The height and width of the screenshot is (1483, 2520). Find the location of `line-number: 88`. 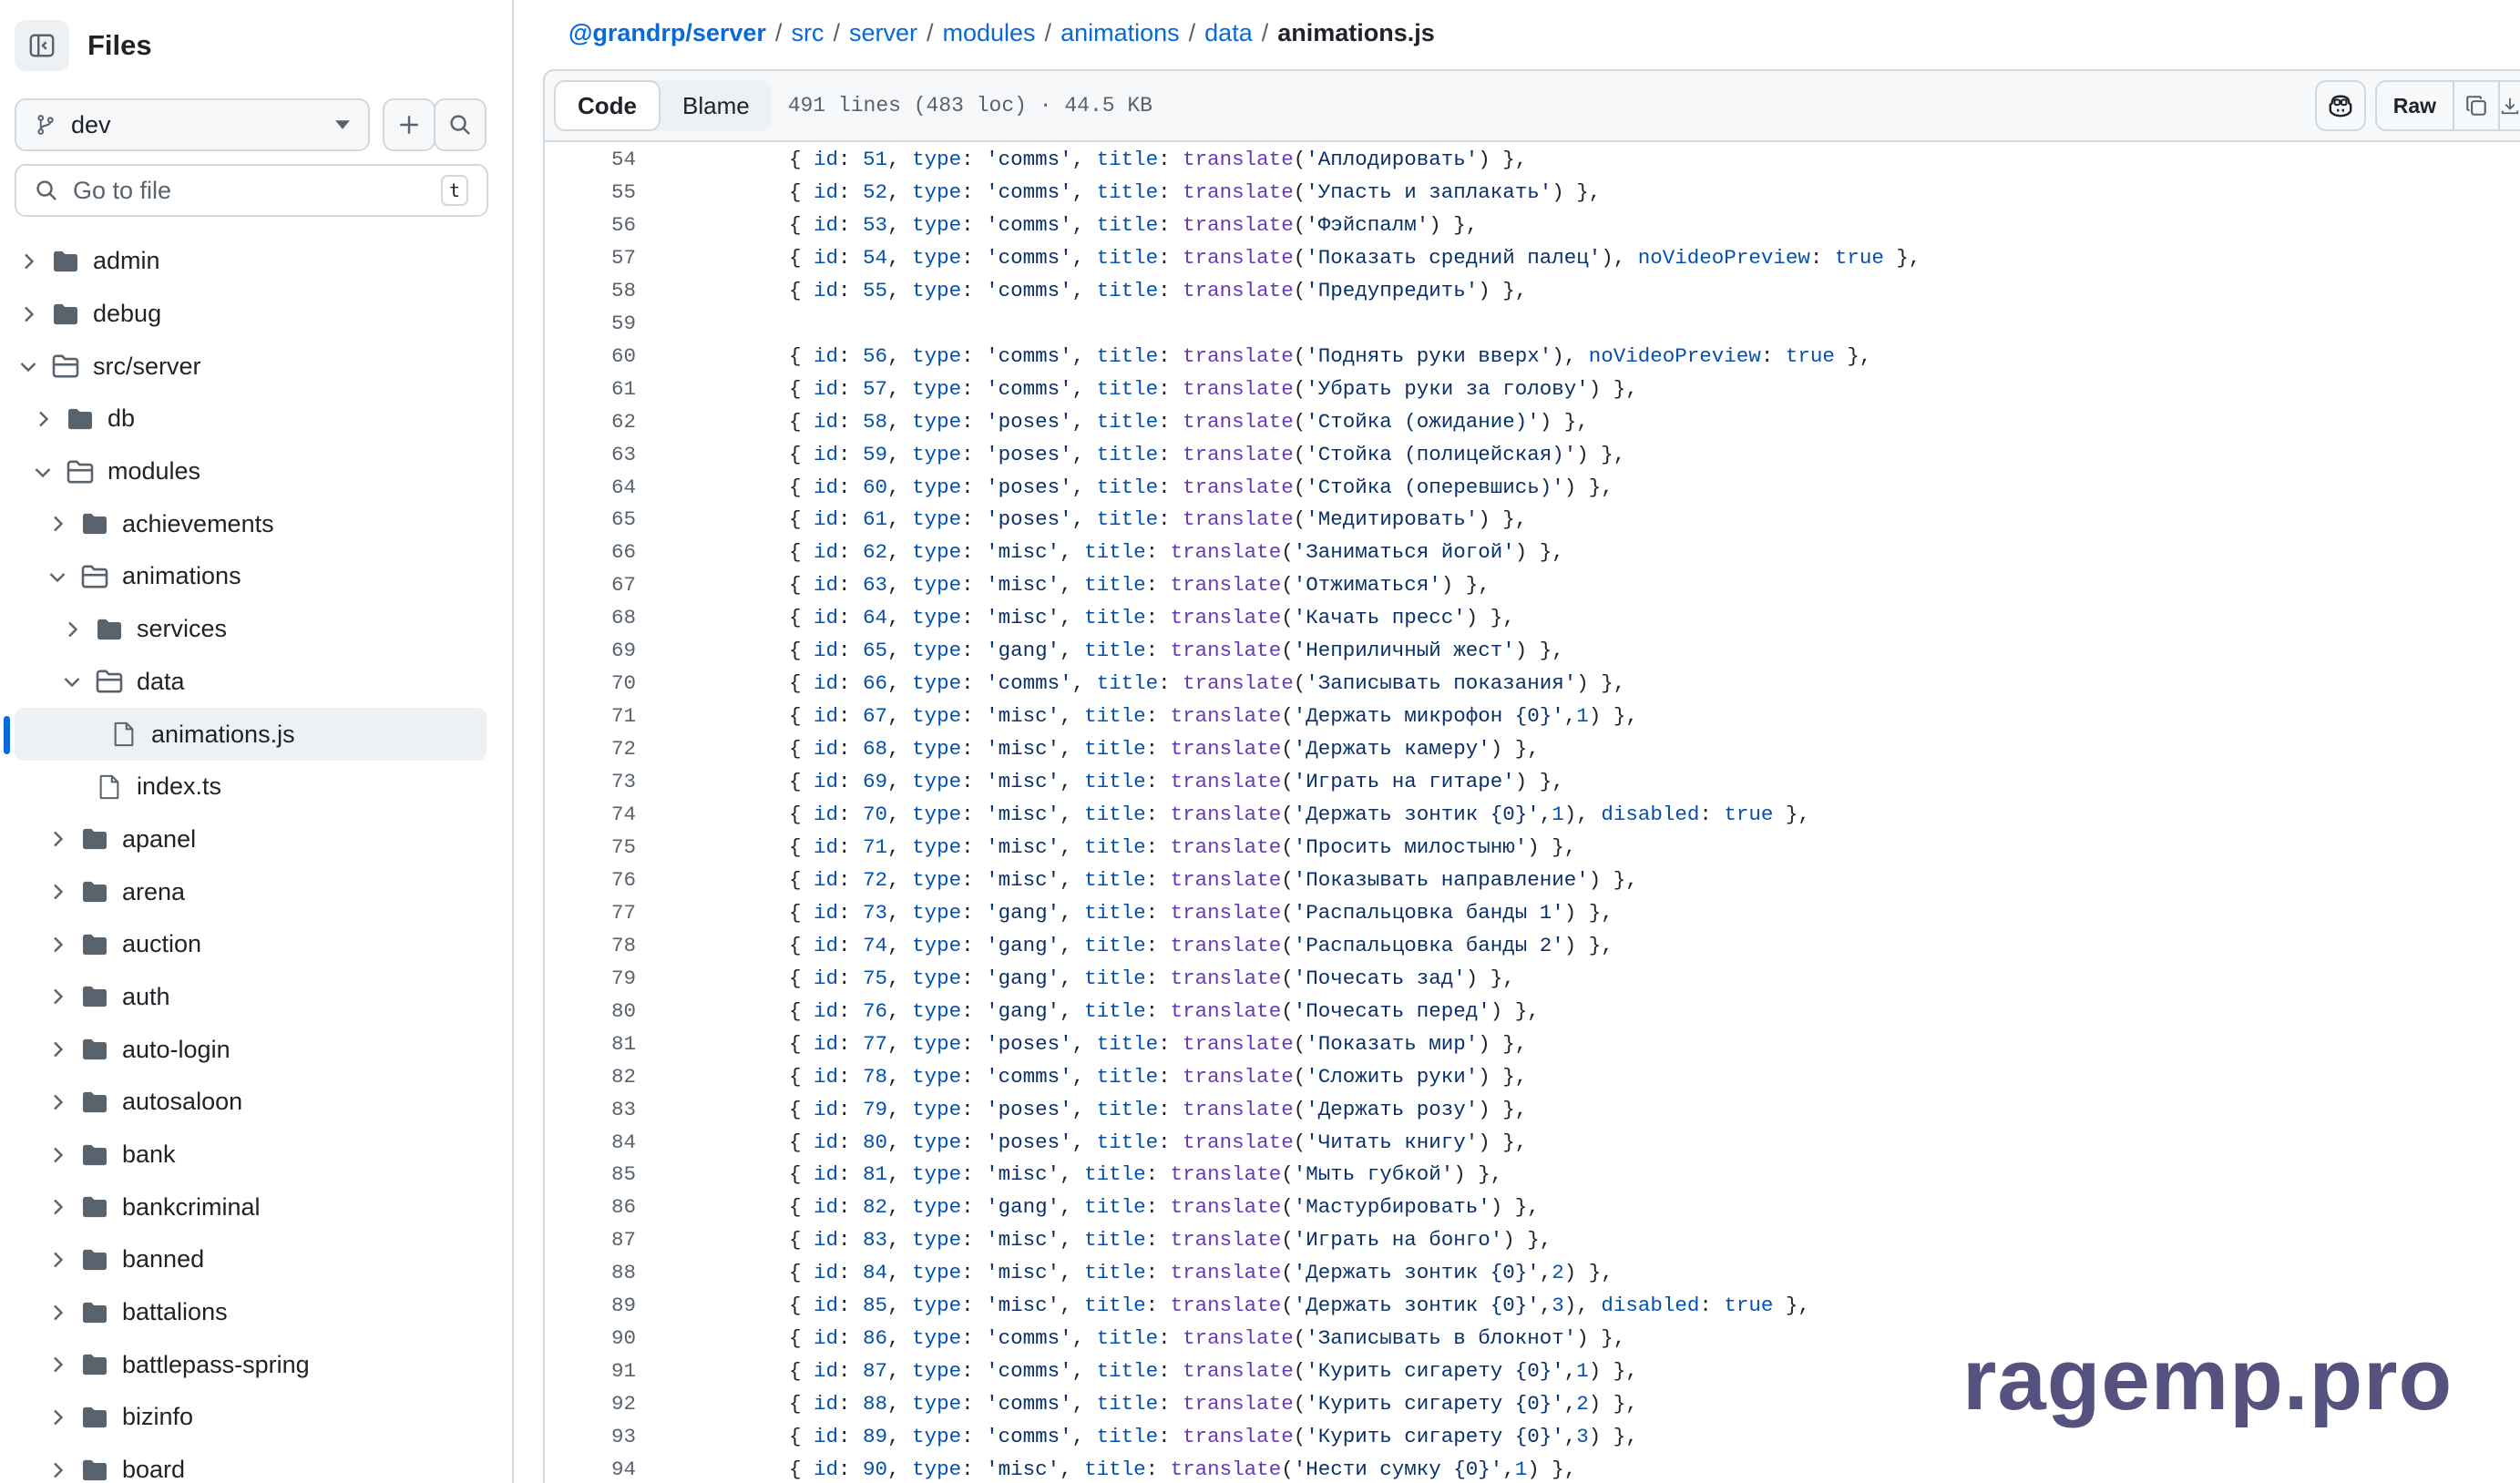

line-number: 88 is located at coordinates (591, 1272).